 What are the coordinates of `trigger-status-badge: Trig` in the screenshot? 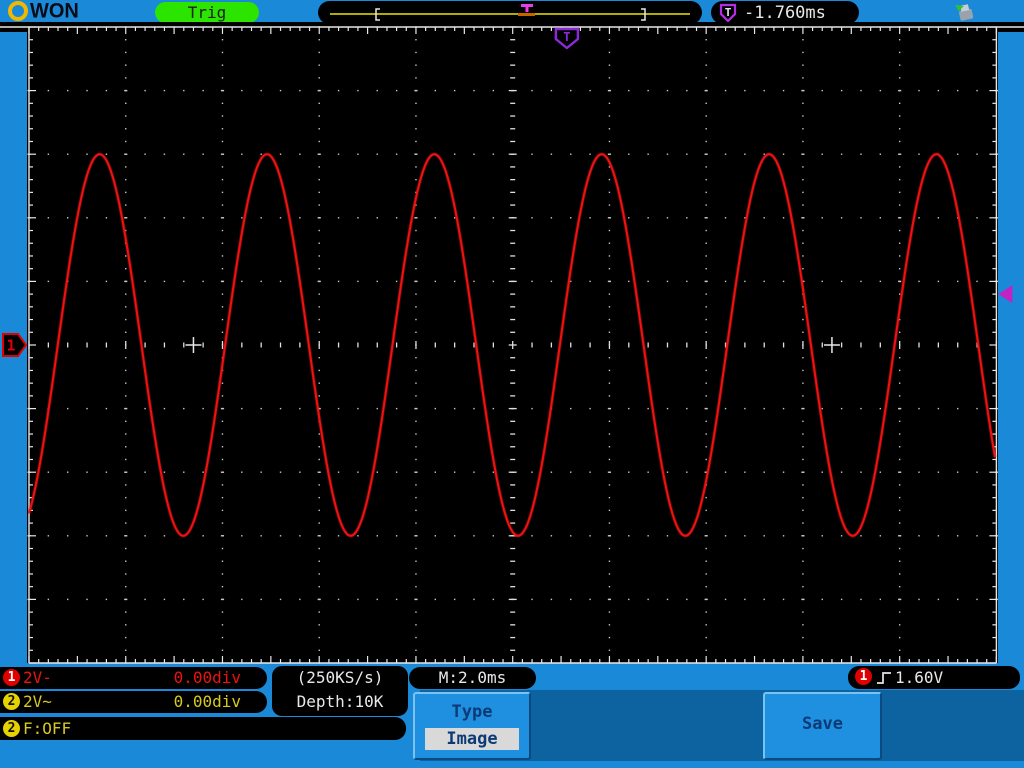 It's located at (207, 12).